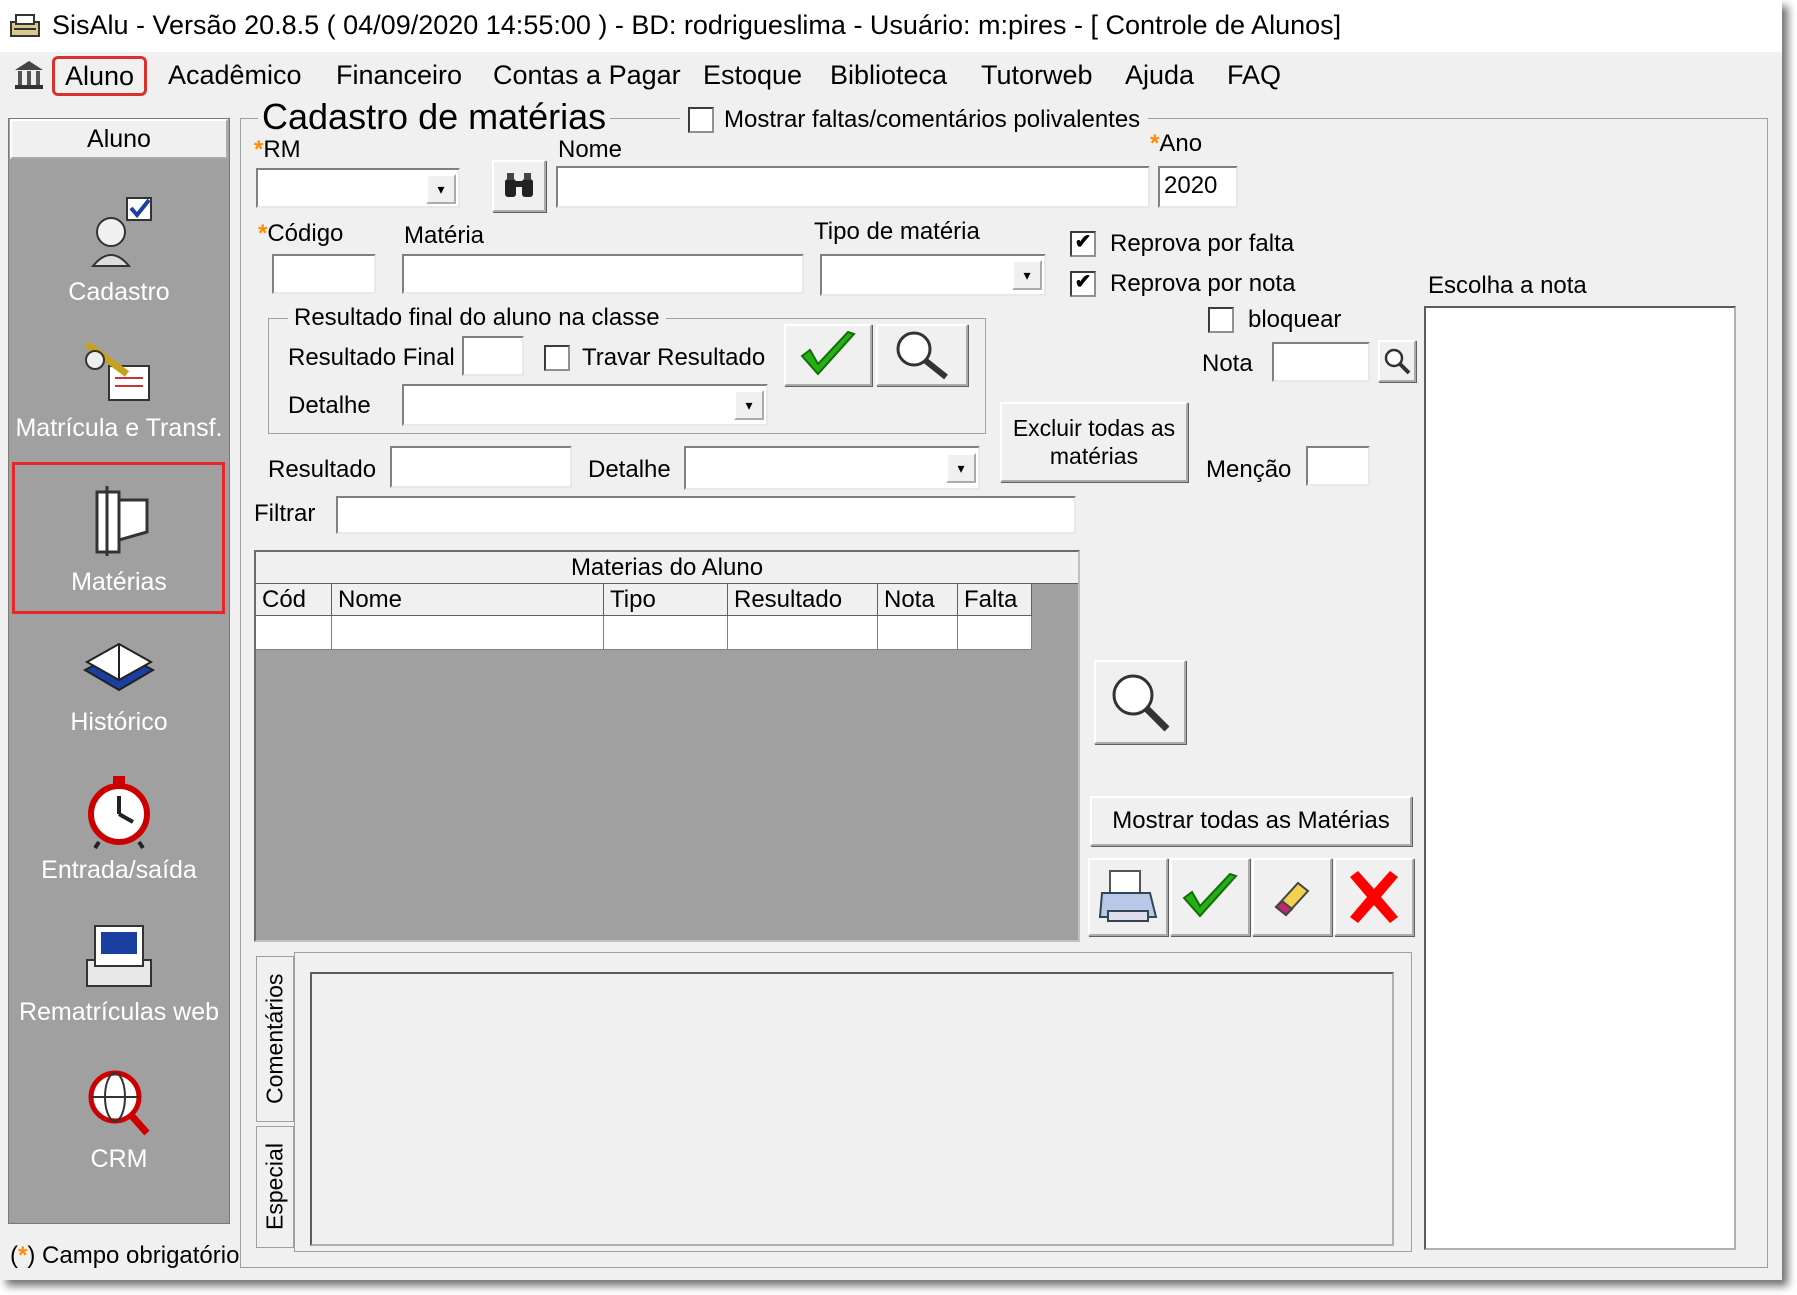  What do you see at coordinates (853, 187) in the screenshot?
I see `nome-field` at bounding box center [853, 187].